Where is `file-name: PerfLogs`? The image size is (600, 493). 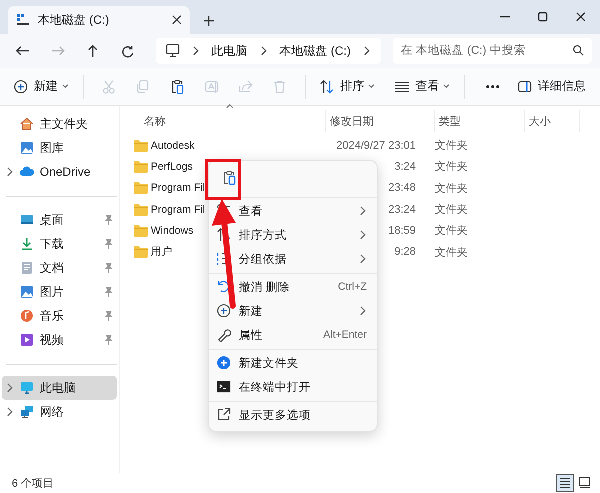
file-name: PerfLogs is located at coordinates (172, 166).